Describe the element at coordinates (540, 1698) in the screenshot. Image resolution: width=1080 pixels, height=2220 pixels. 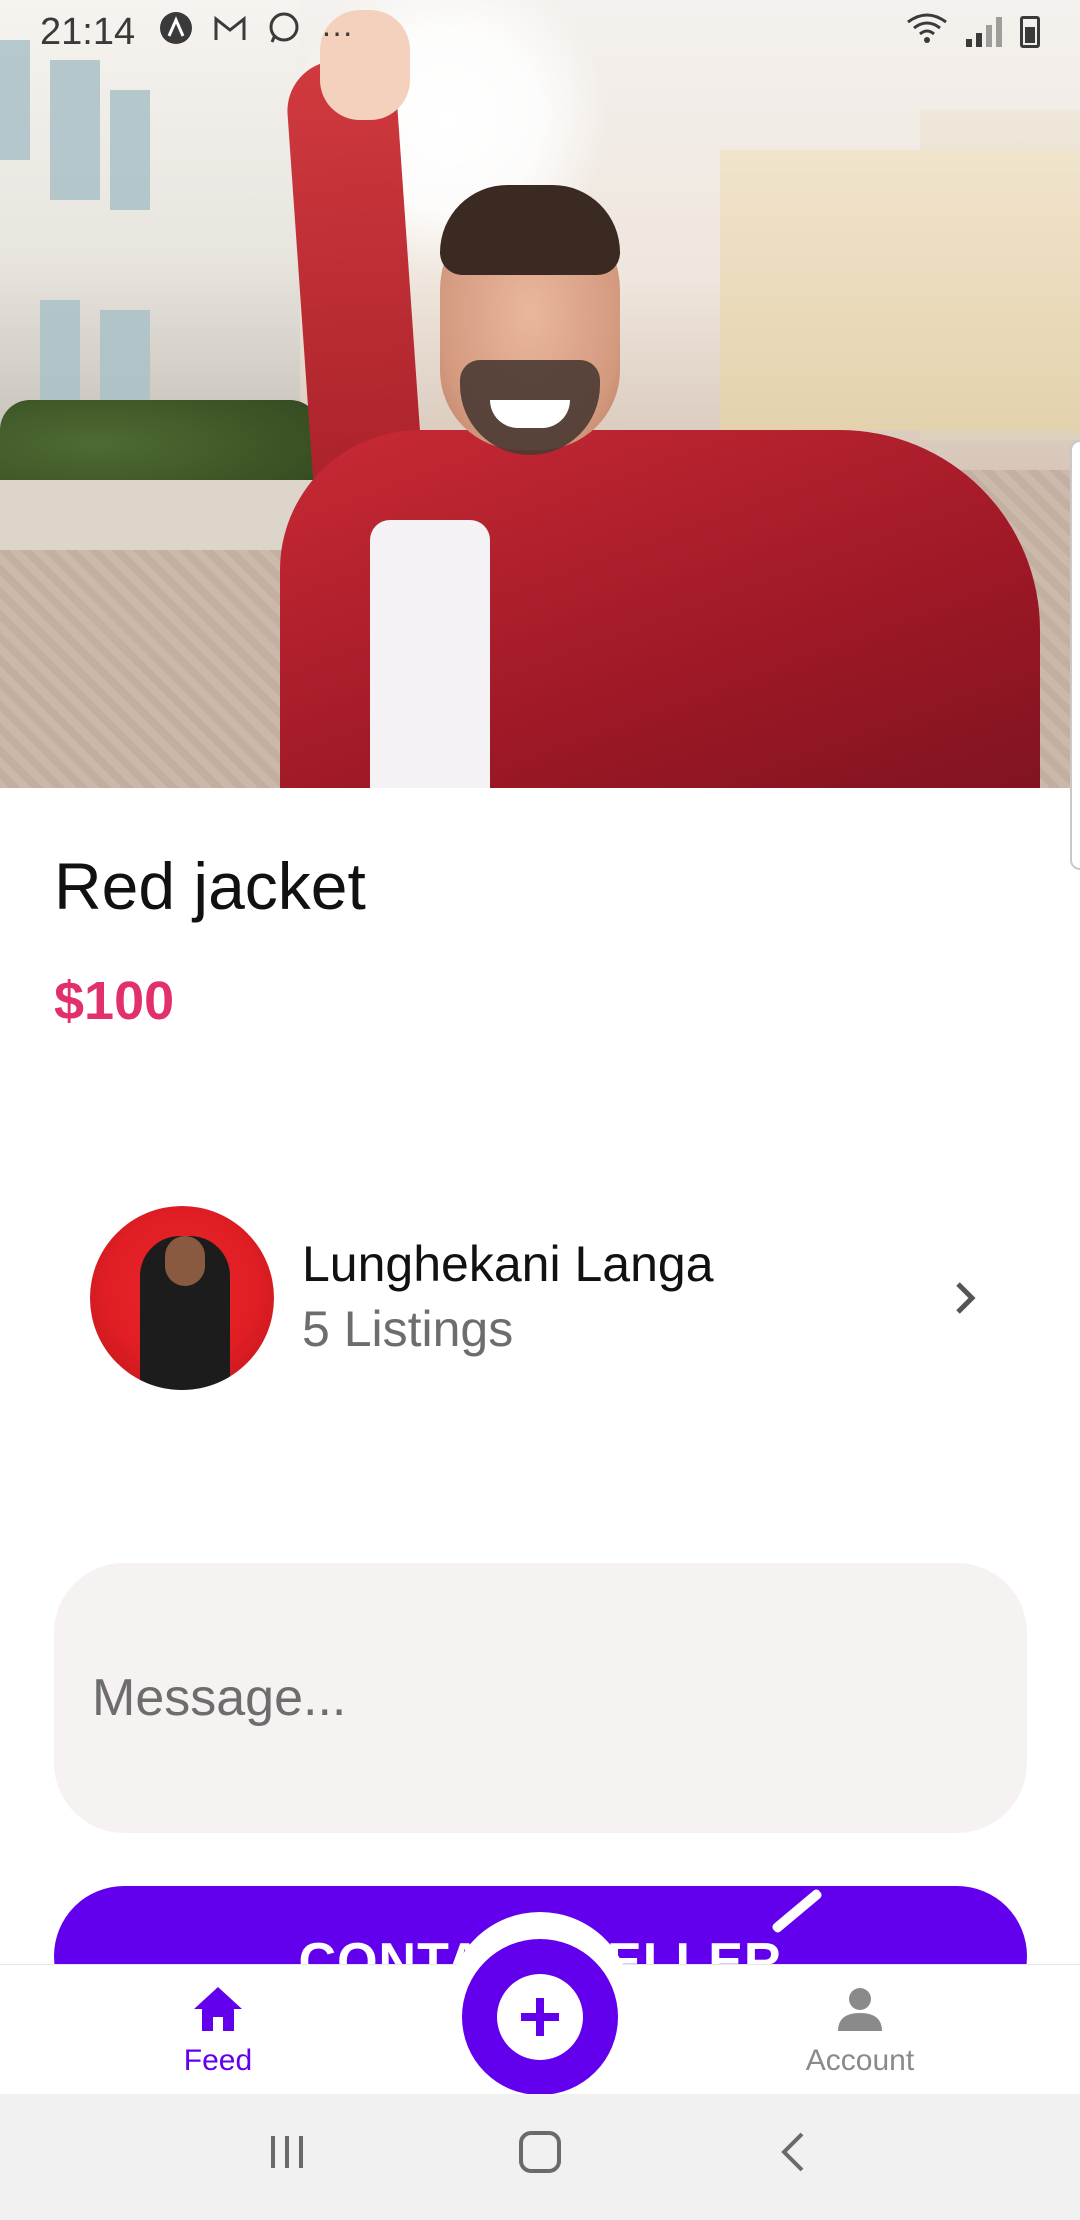
I see `message-input` at that location.